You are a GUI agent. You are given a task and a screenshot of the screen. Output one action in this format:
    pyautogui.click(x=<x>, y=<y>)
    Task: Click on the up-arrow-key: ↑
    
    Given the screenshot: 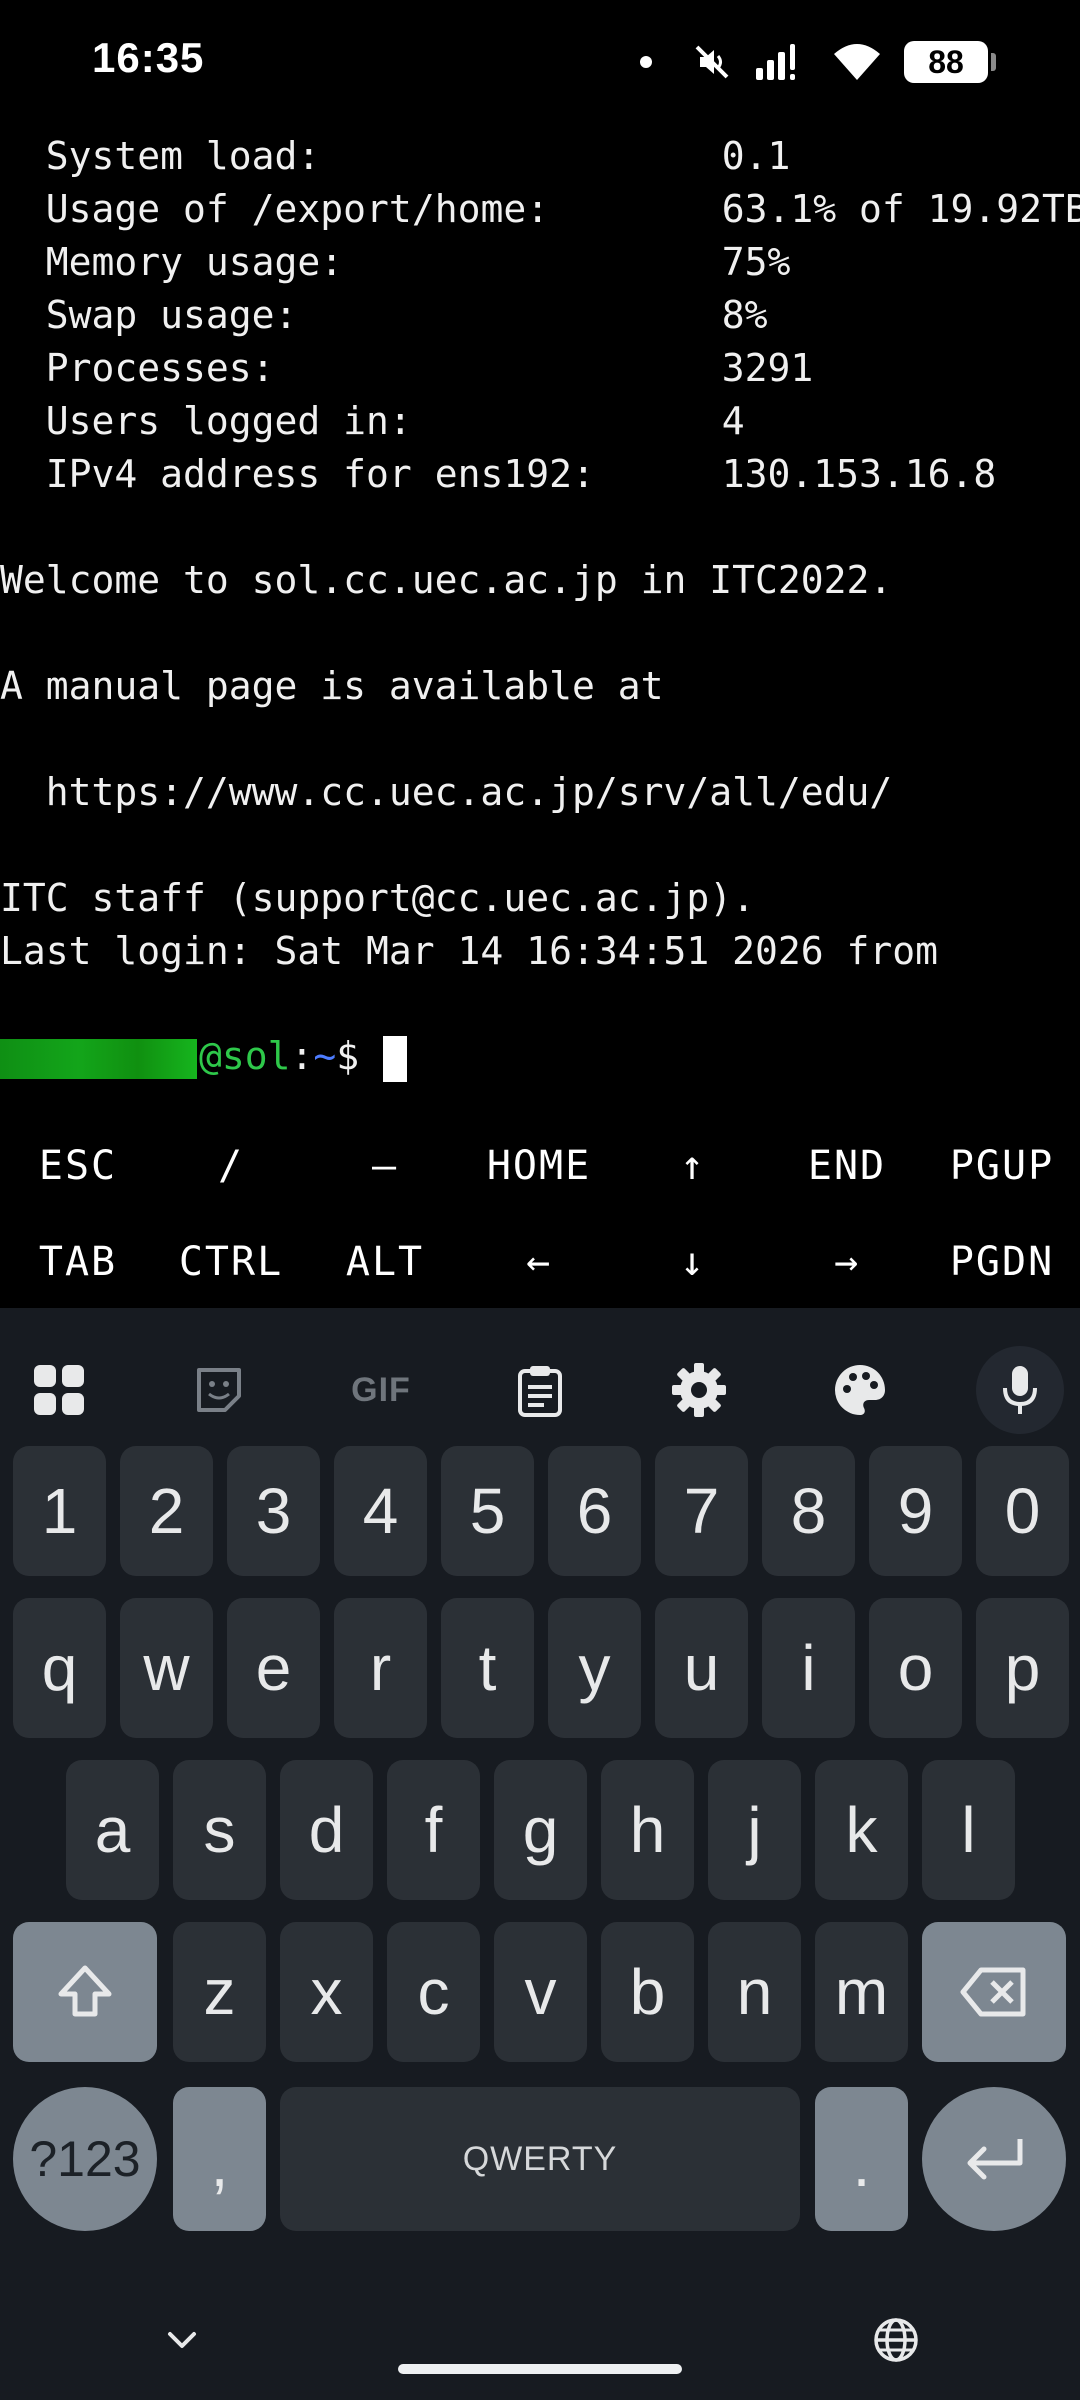 What is the action you would take?
    pyautogui.click(x=693, y=1166)
    